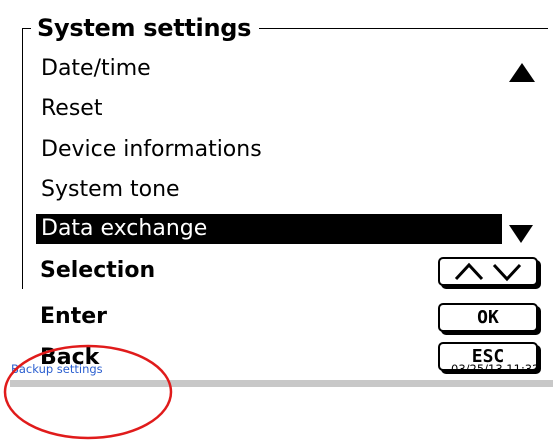 Image resolution: width=553 pixels, height=441 pixels. I want to click on menu-item-data-exchange: Data exchange, so click(269, 229).